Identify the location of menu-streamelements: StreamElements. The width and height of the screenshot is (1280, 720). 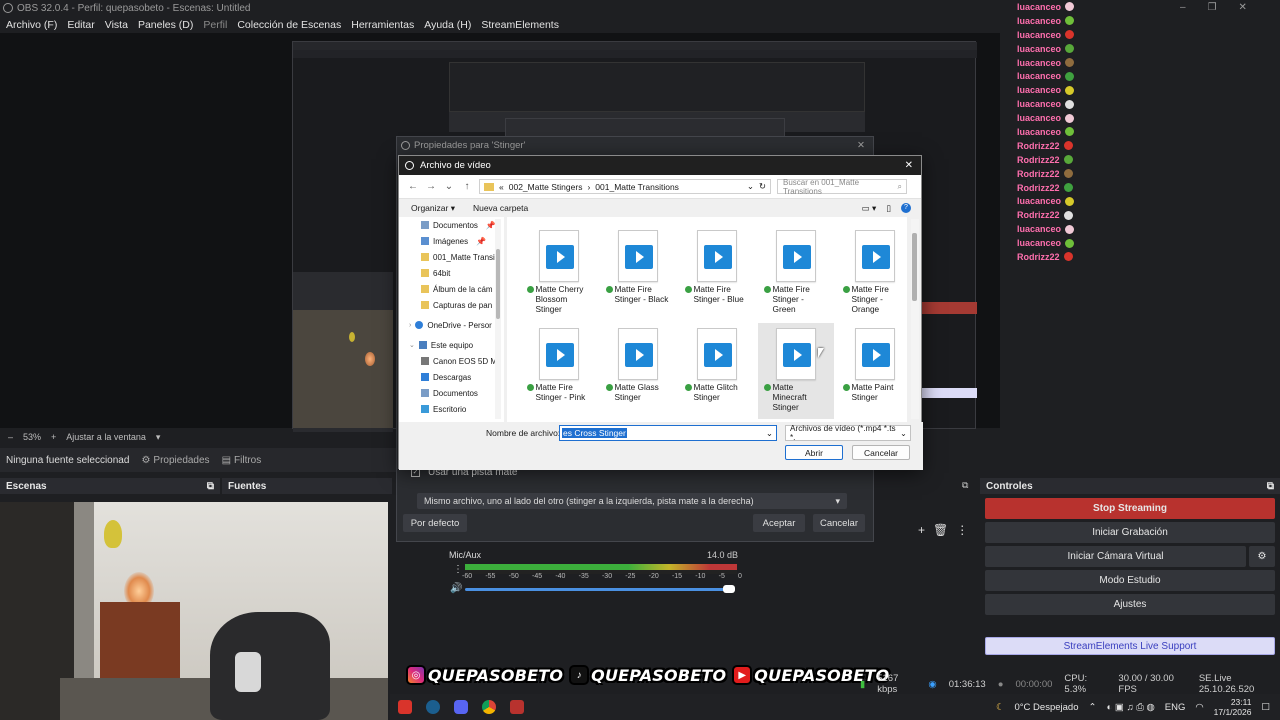
(520, 25).